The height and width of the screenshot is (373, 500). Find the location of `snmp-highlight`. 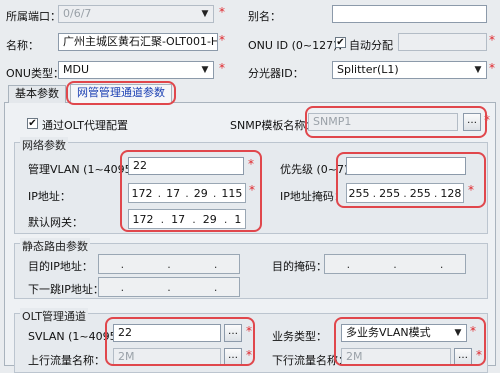

snmp-highlight is located at coordinates (396, 122).